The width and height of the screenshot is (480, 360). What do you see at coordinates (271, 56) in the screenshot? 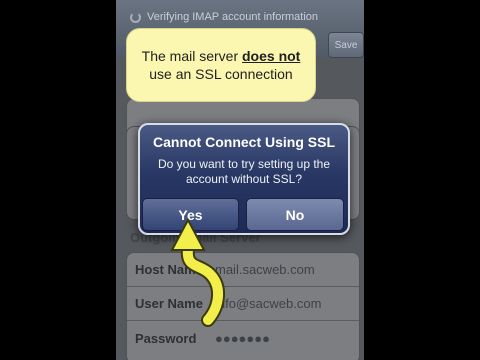
I see `callout-emphasis: does not` at bounding box center [271, 56].